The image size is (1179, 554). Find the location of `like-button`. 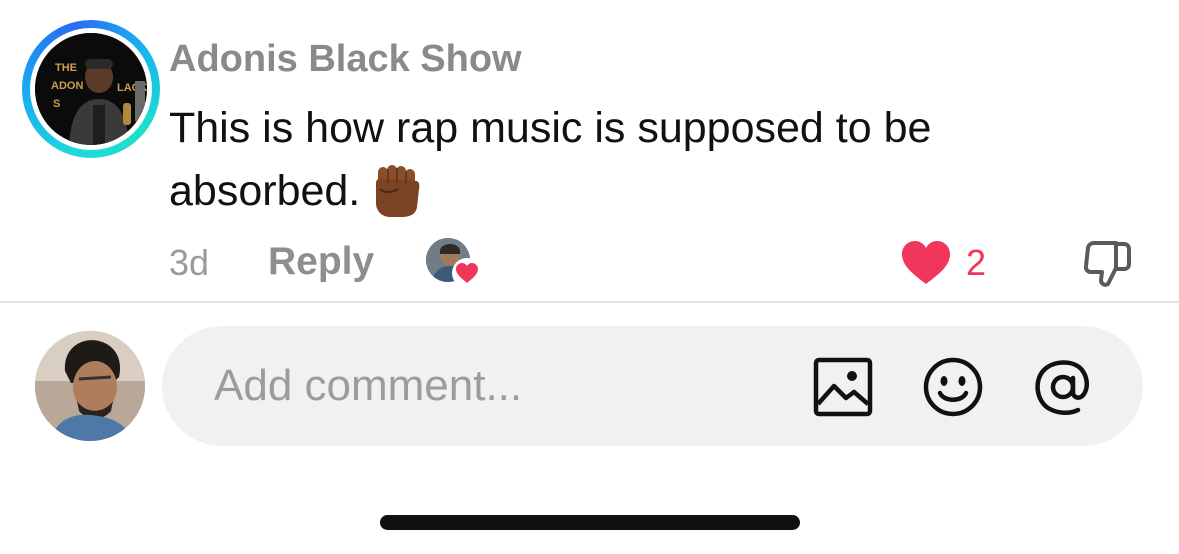

like-button is located at coordinates (926, 263).